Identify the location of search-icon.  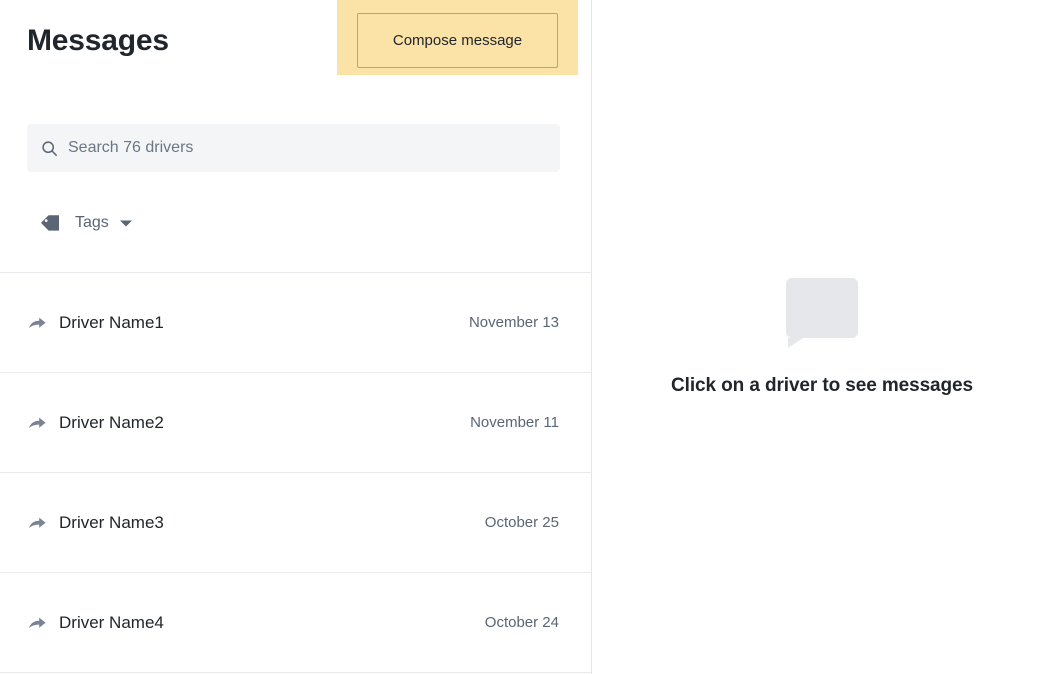
(49, 148).